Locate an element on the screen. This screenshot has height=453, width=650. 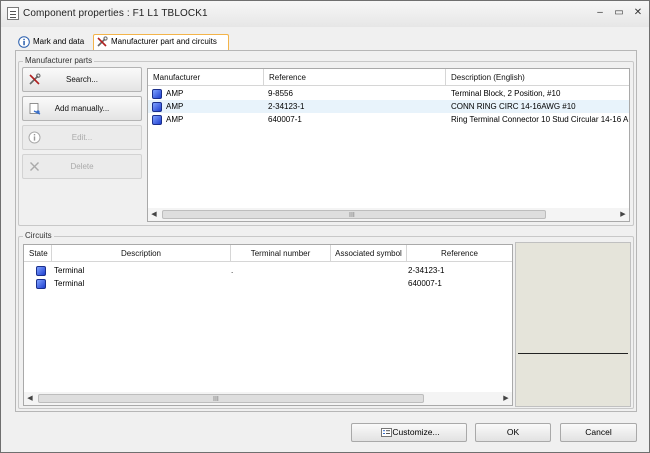
customize-icon is located at coordinates (386, 432).